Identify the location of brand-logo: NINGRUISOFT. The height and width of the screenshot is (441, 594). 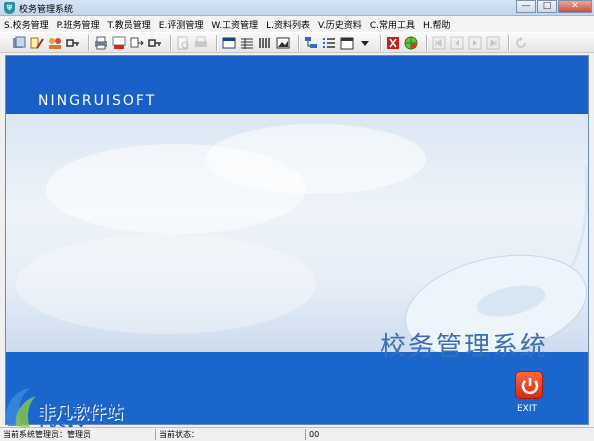
(97, 101).